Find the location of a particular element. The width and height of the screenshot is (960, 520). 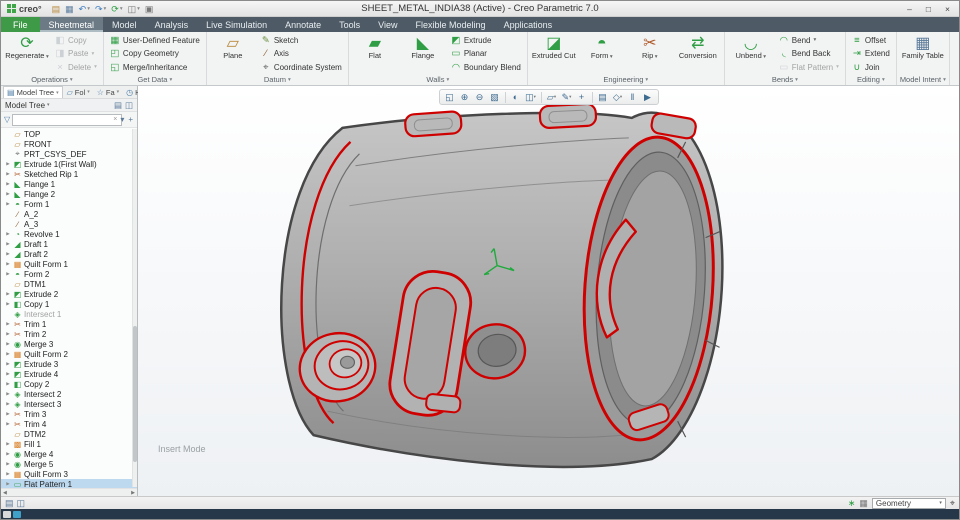

extruded-cut-button: ◪ Extruded Cut is located at coordinates (554, 53).